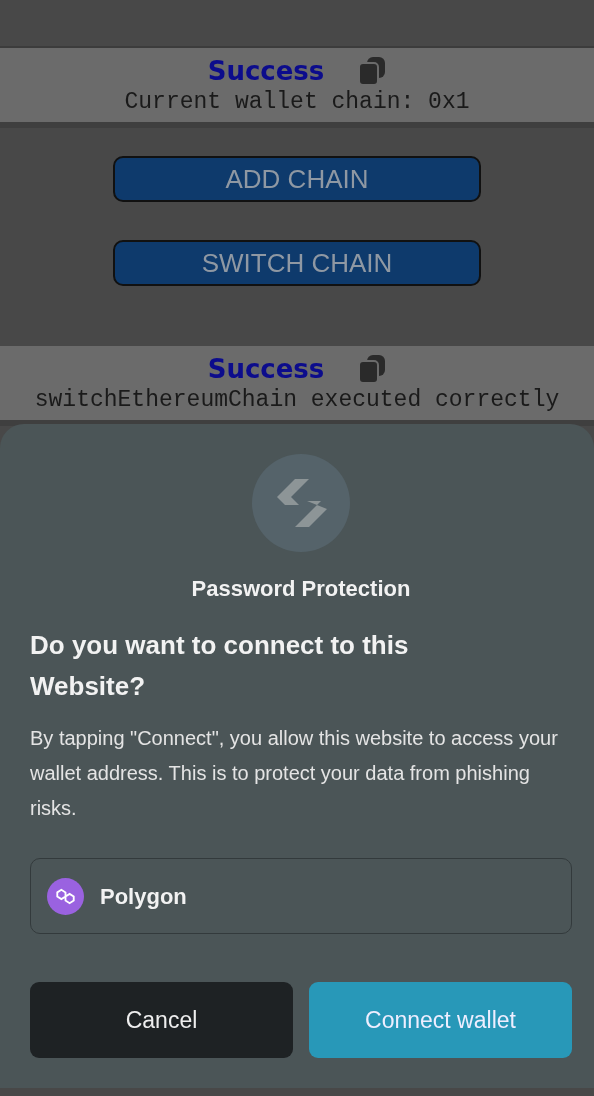  What do you see at coordinates (294, 773) in the screenshot?
I see `dialog-description: By tapping "Connect", you allow this website to access your wallet address. This is to protect your data from phishing risks.` at bounding box center [294, 773].